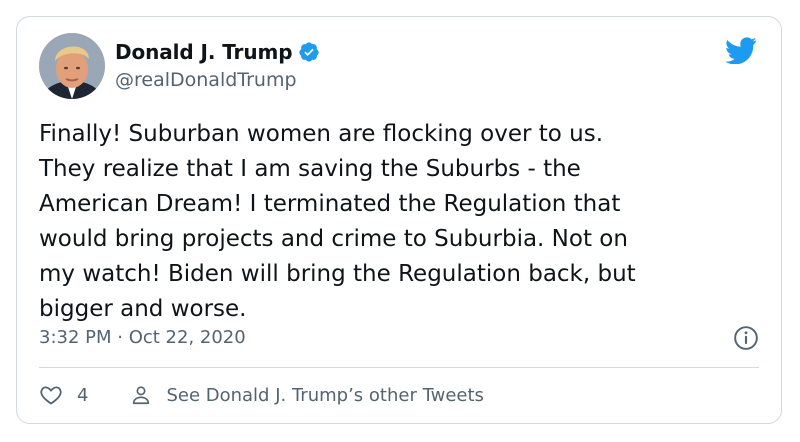  Describe the element at coordinates (399, 367) in the screenshot. I see `divider` at that location.